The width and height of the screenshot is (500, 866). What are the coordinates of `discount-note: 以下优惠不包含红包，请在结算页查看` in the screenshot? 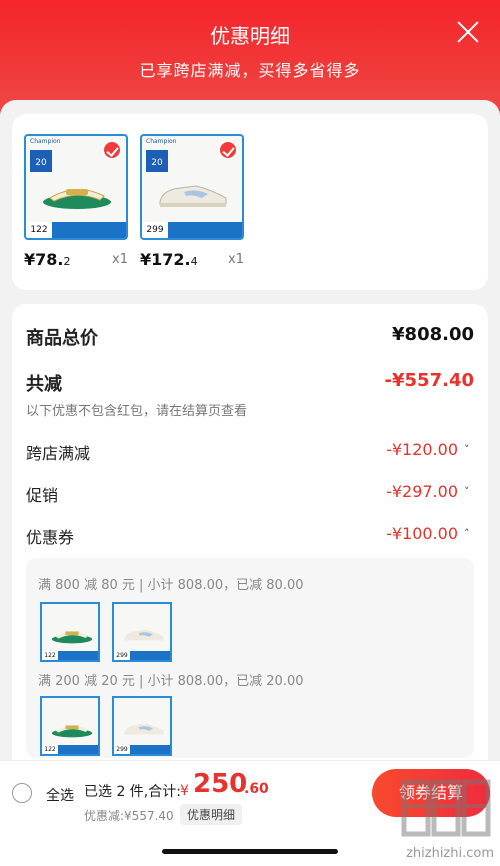 It's located at (137, 411).